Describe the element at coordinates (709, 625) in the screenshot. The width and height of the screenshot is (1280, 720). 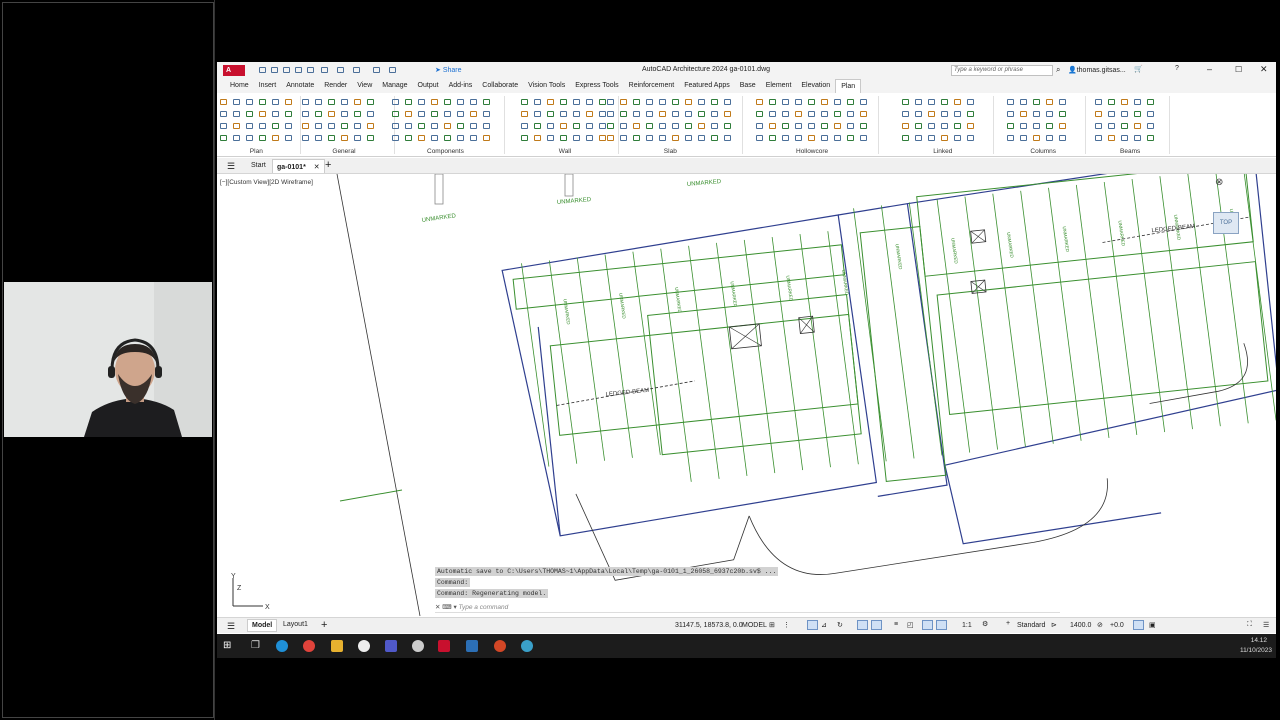
I see `coordinates-readout: 31147.5, 18573.8, 0.0` at that location.